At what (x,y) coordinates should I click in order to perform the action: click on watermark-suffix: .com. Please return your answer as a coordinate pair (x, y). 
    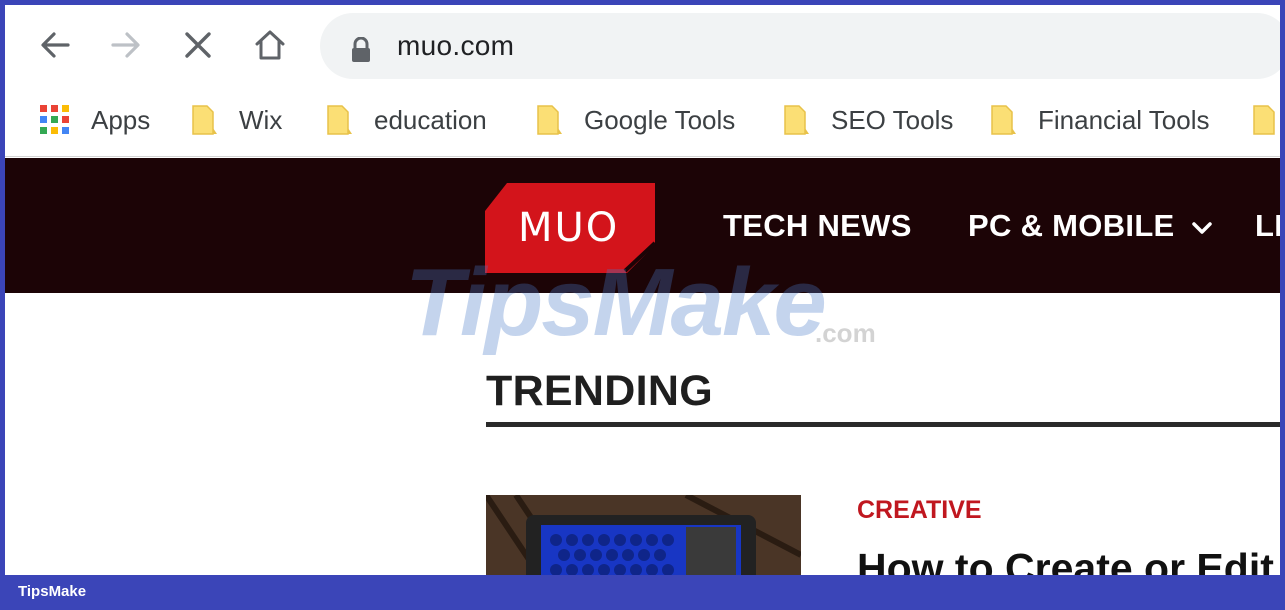
    Looking at the image, I should click on (845, 333).